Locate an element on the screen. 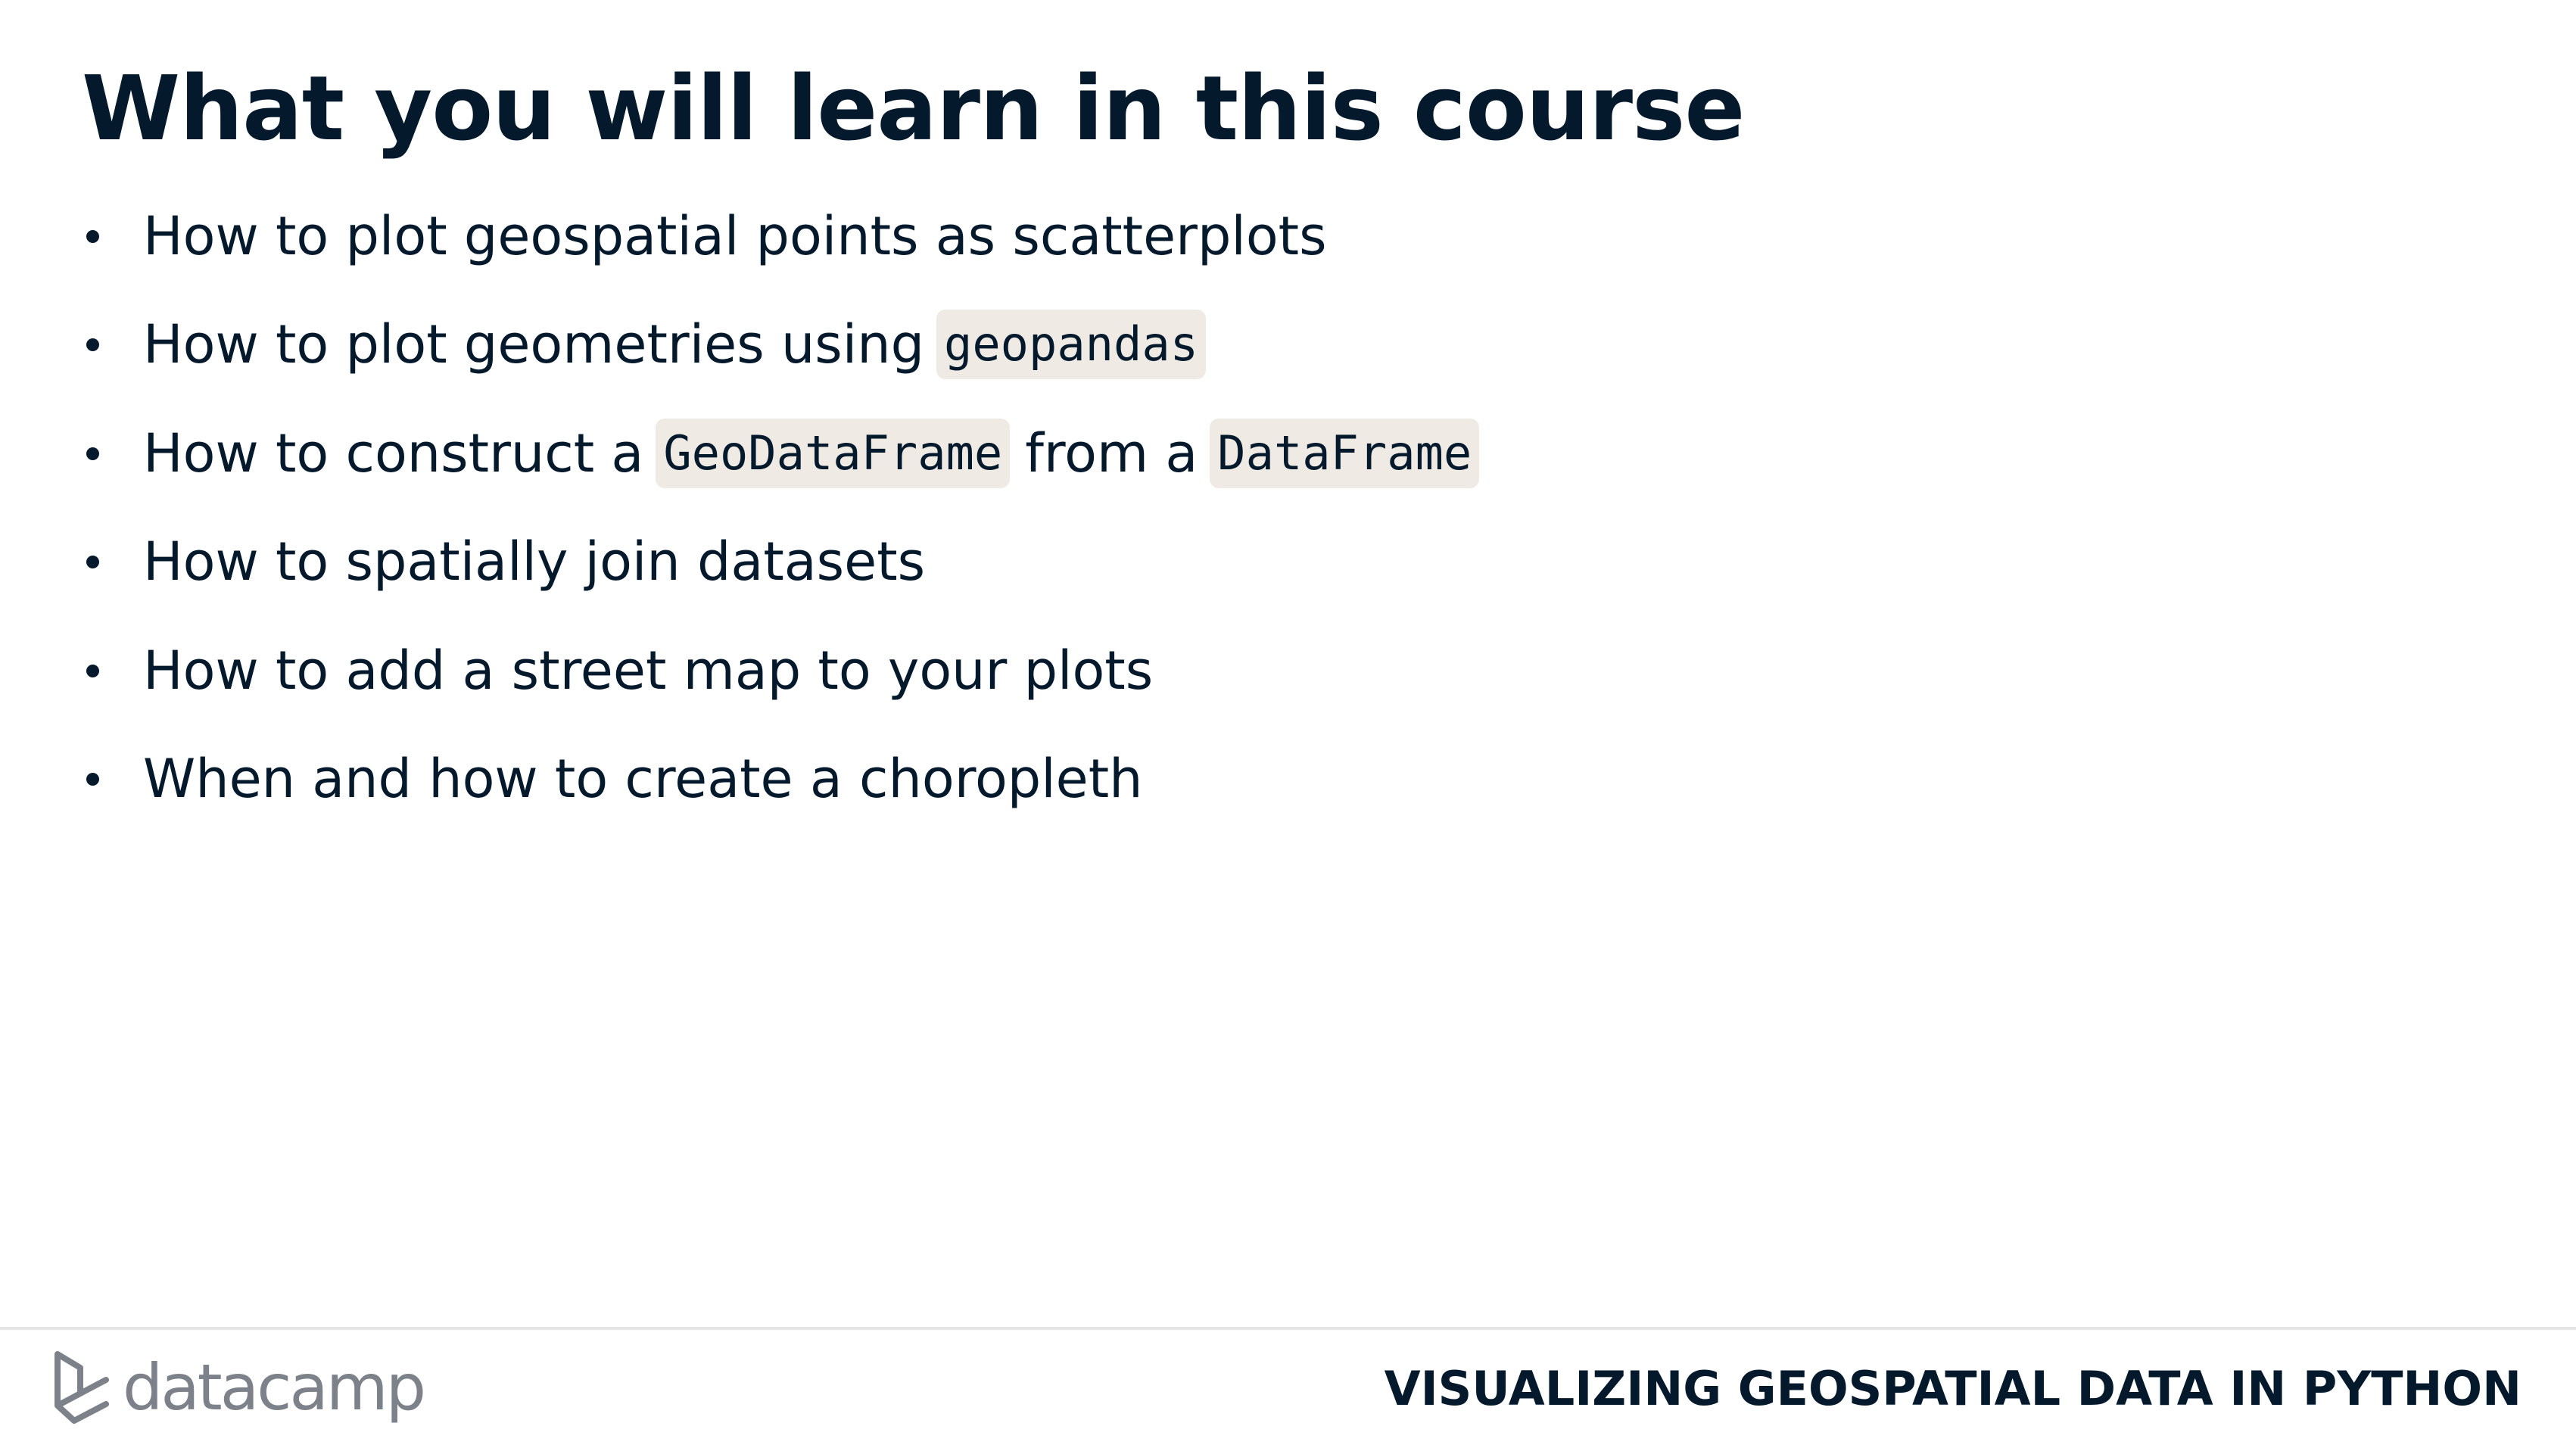  inline-code: GeoDataFrame is located at coordinates (833, 453).